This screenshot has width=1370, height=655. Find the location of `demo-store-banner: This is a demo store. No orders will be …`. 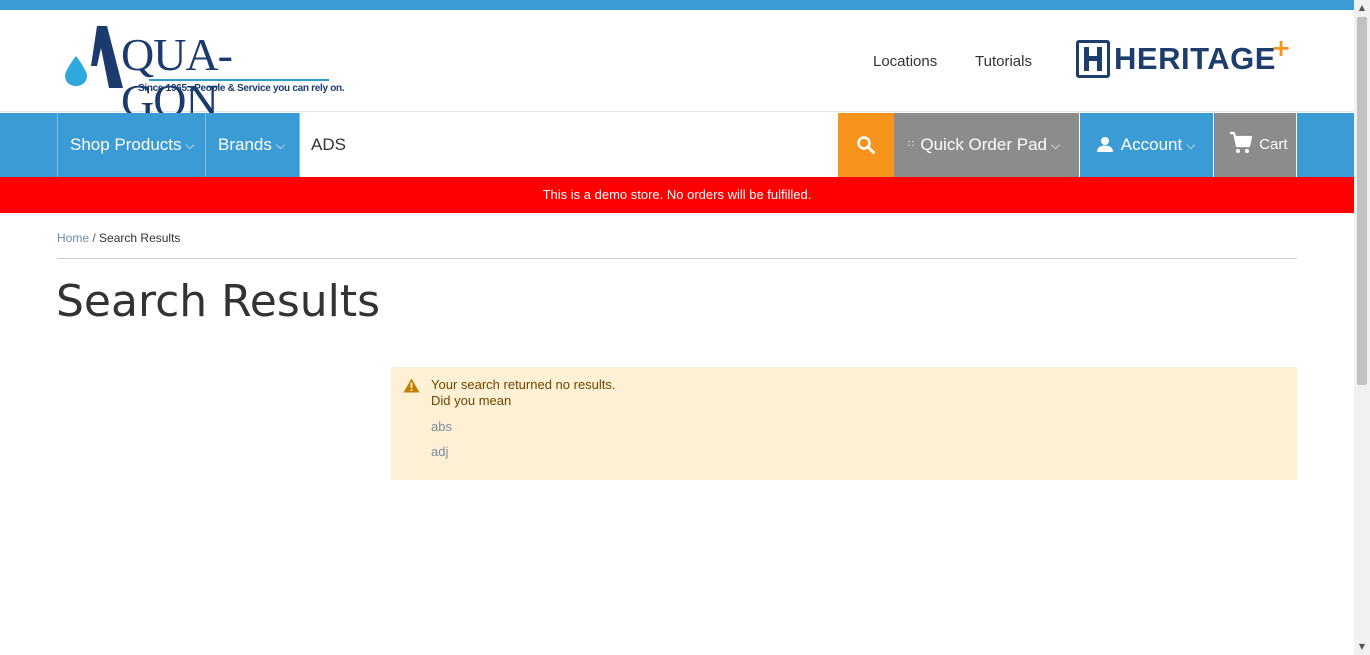

demo-store-banner: This is a demo store. No orders will be … is located at coordinates (677, 195).